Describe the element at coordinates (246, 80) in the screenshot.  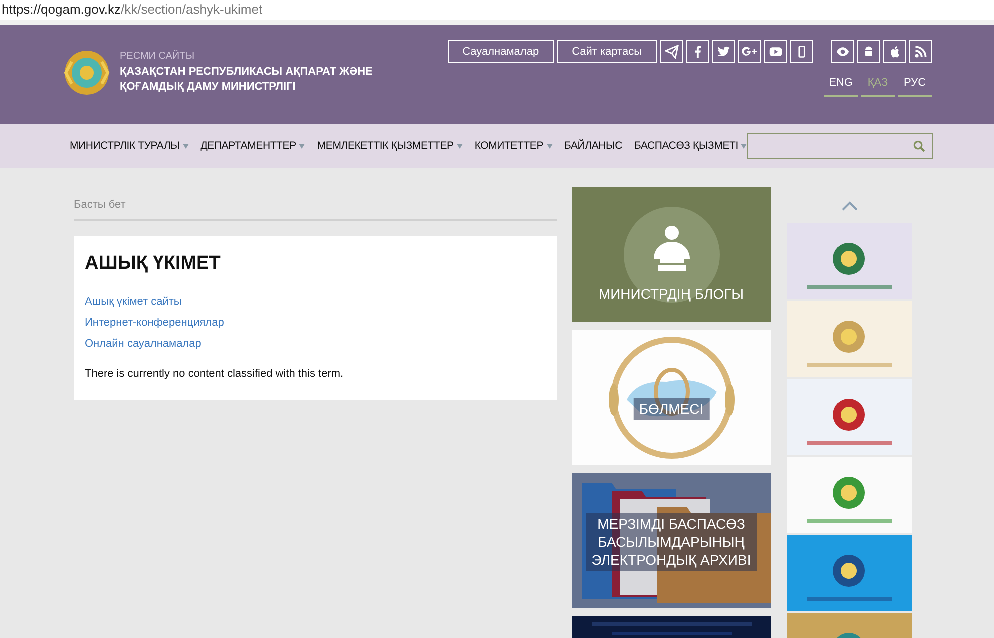
I see `ministry-title: ҚАЗАҚСТАН РЕСПУБЛИКАСЫ АҚПАРАТ ЖӘНЕ ҚОҒАМДЫҚ ДАМУ МИНИСТРЛІГІ` at that location.